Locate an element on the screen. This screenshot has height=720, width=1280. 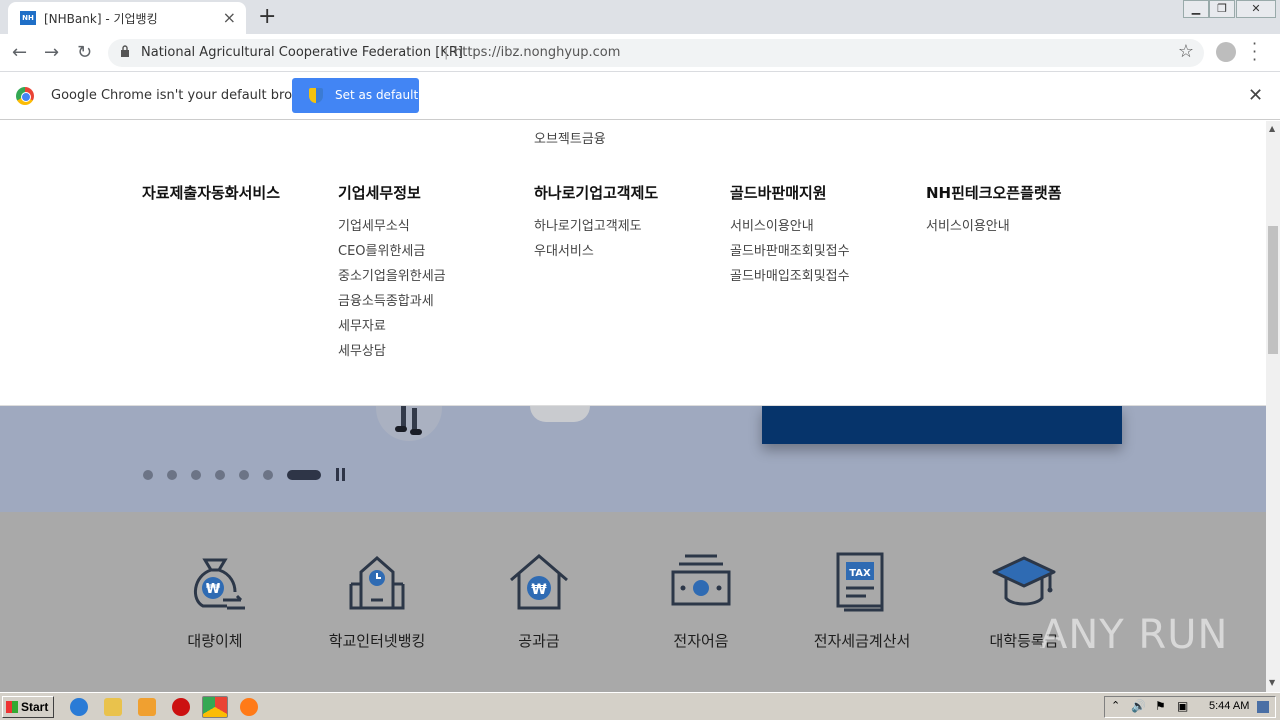
media-player-icon is located at coordinates (147, 707).